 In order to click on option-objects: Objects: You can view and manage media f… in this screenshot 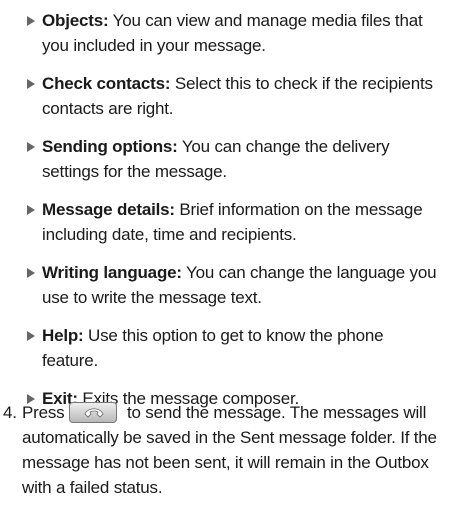, I will do `click(232, 33)`.